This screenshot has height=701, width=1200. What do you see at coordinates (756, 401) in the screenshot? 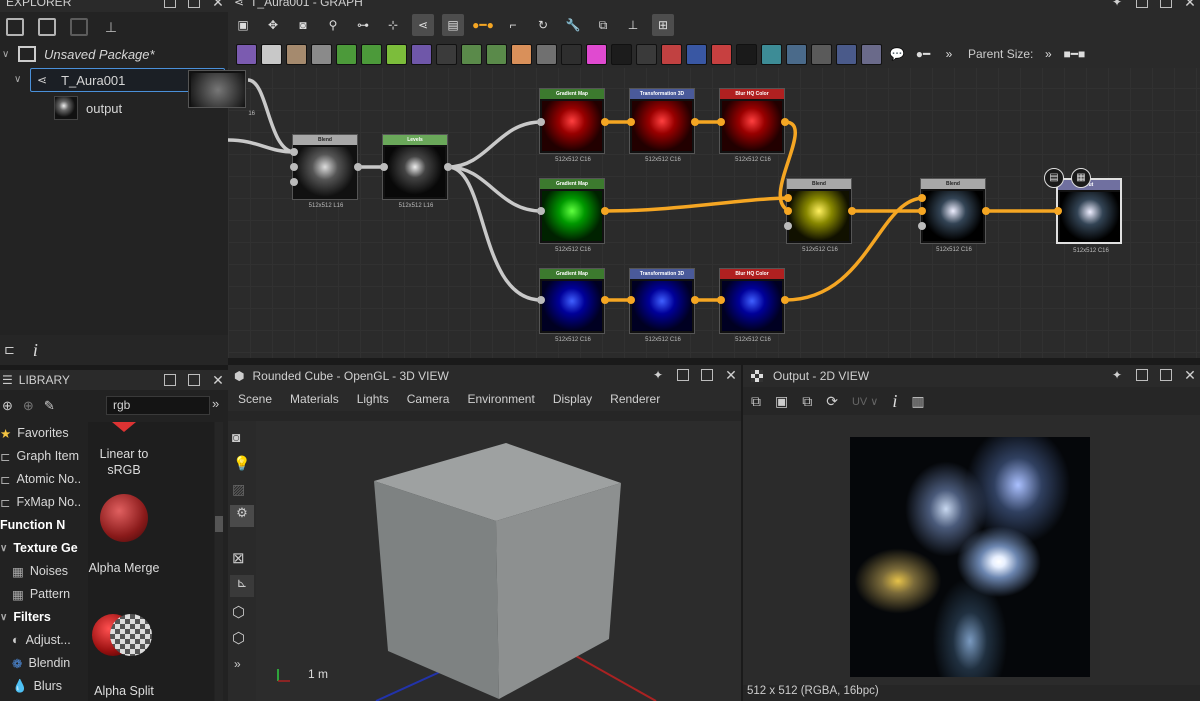
I see `frame-icon: ⧉` at bounding box center [756, 401].